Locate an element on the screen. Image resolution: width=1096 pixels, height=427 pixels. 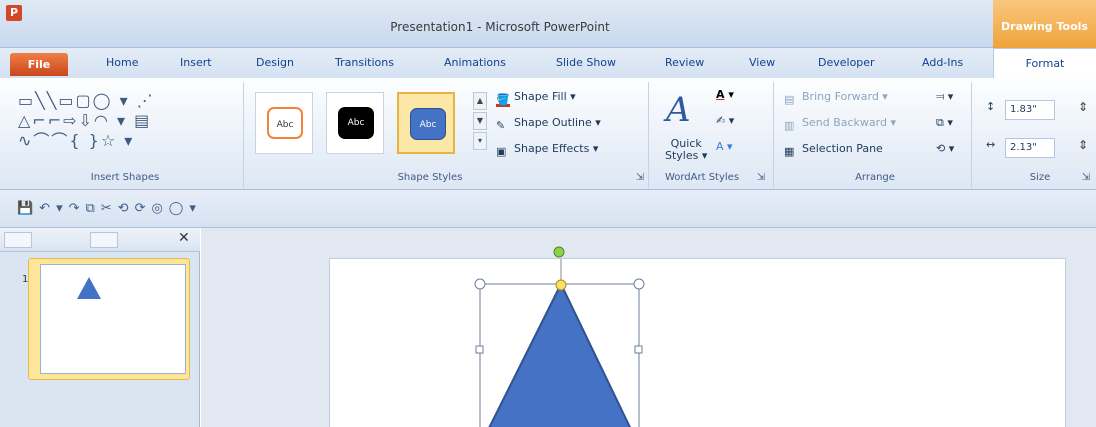
close-icon: ✕ is located at coordinates (184, 238).